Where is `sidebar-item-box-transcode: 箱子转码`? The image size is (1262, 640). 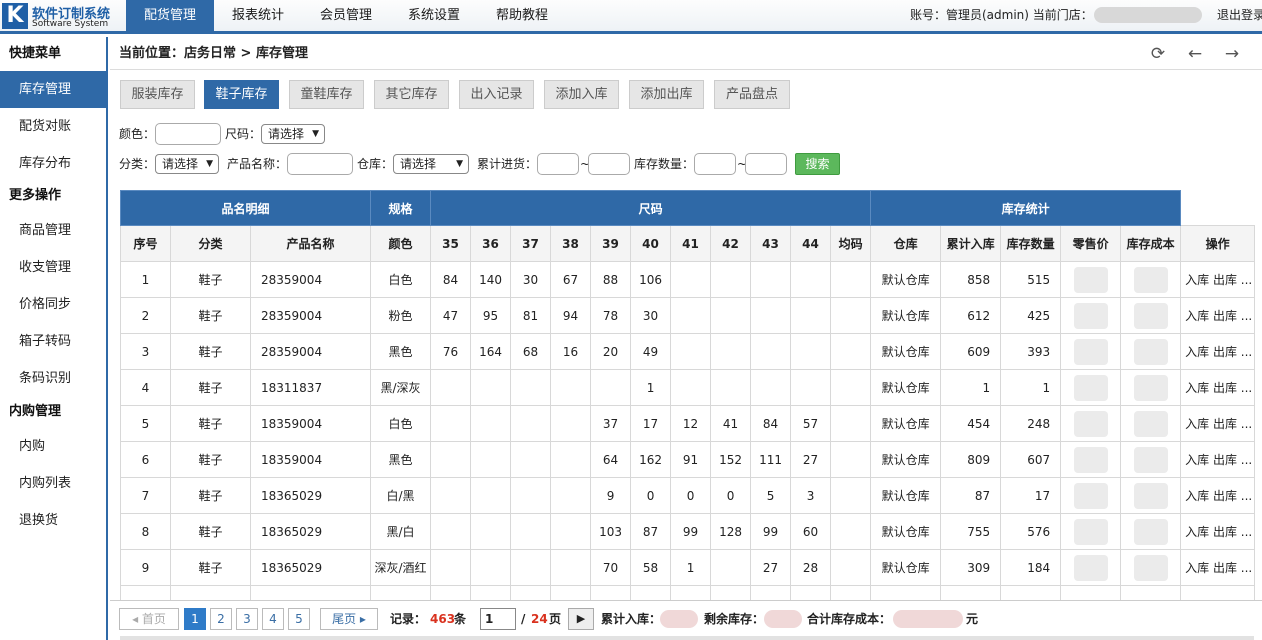
sidebar-item-box-transcode: 箱子转码 is located at coordinates (53, 341).